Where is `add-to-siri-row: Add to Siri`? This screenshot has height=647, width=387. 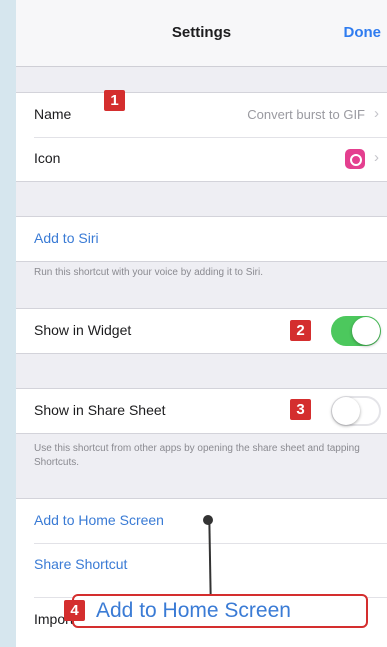 add-to-siri-row: Add to Siri is located at coordinates (201, 239).